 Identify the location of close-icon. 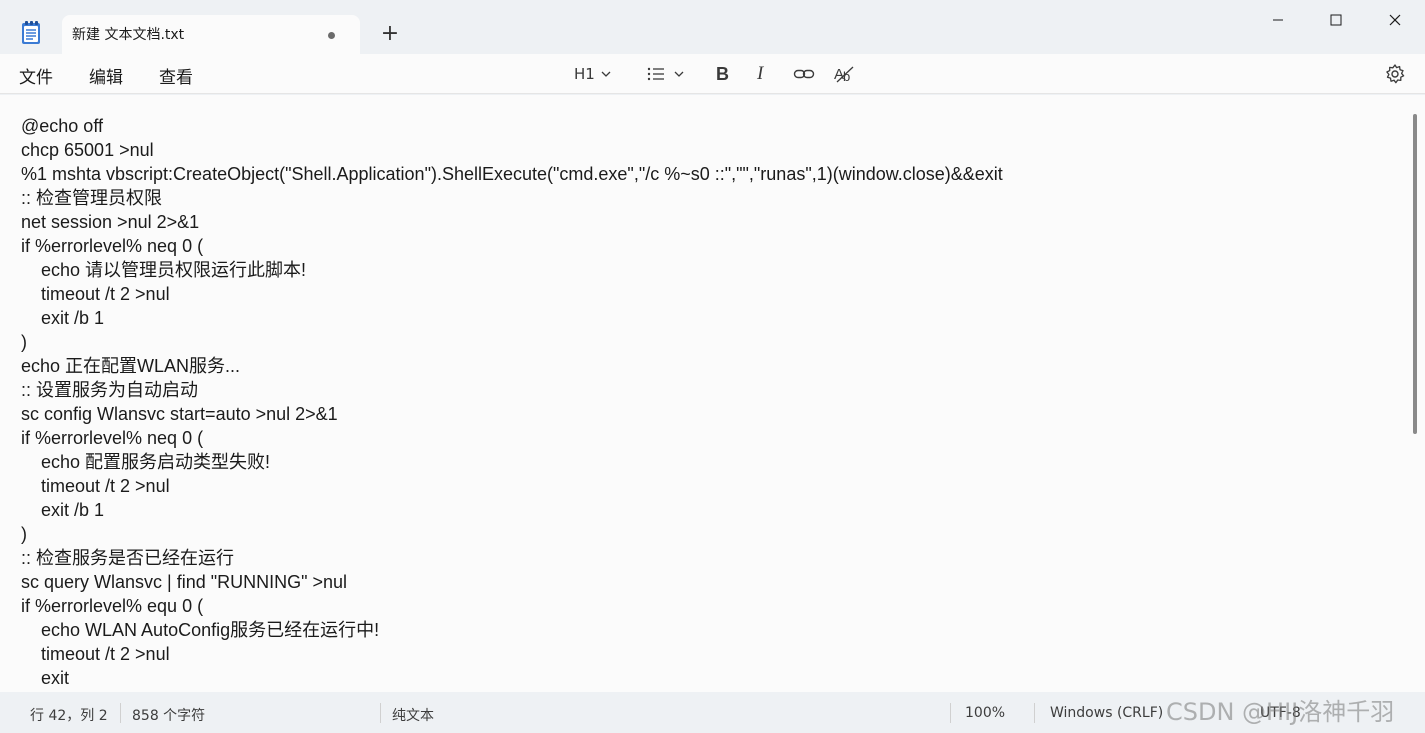
(1395, 20).